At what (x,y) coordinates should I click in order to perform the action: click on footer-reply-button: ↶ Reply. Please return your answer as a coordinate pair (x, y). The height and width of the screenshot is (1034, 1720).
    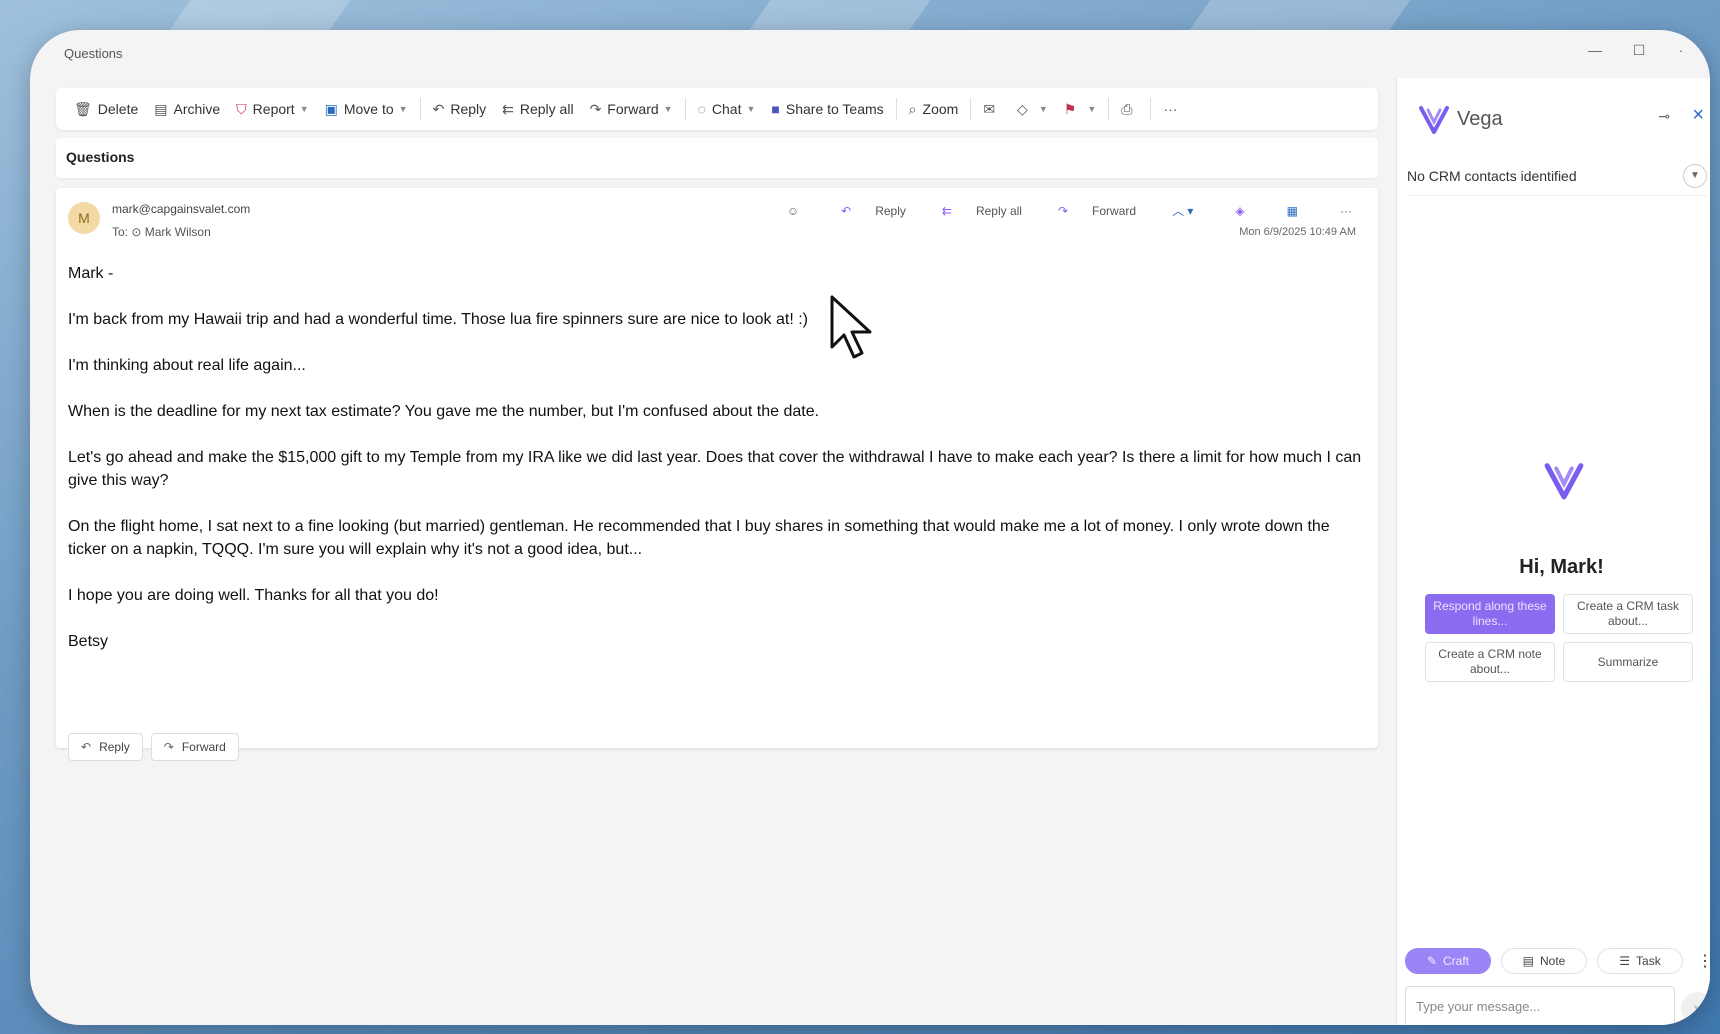
    Looking at the image, I should click on (105, 747).